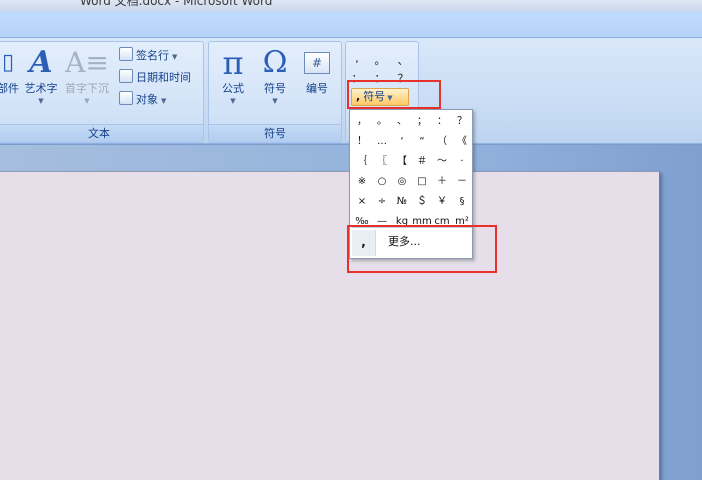  Describe the element at coordinates (442, 162) in the screenshot. I see `symbol-cell: ～` at that location.